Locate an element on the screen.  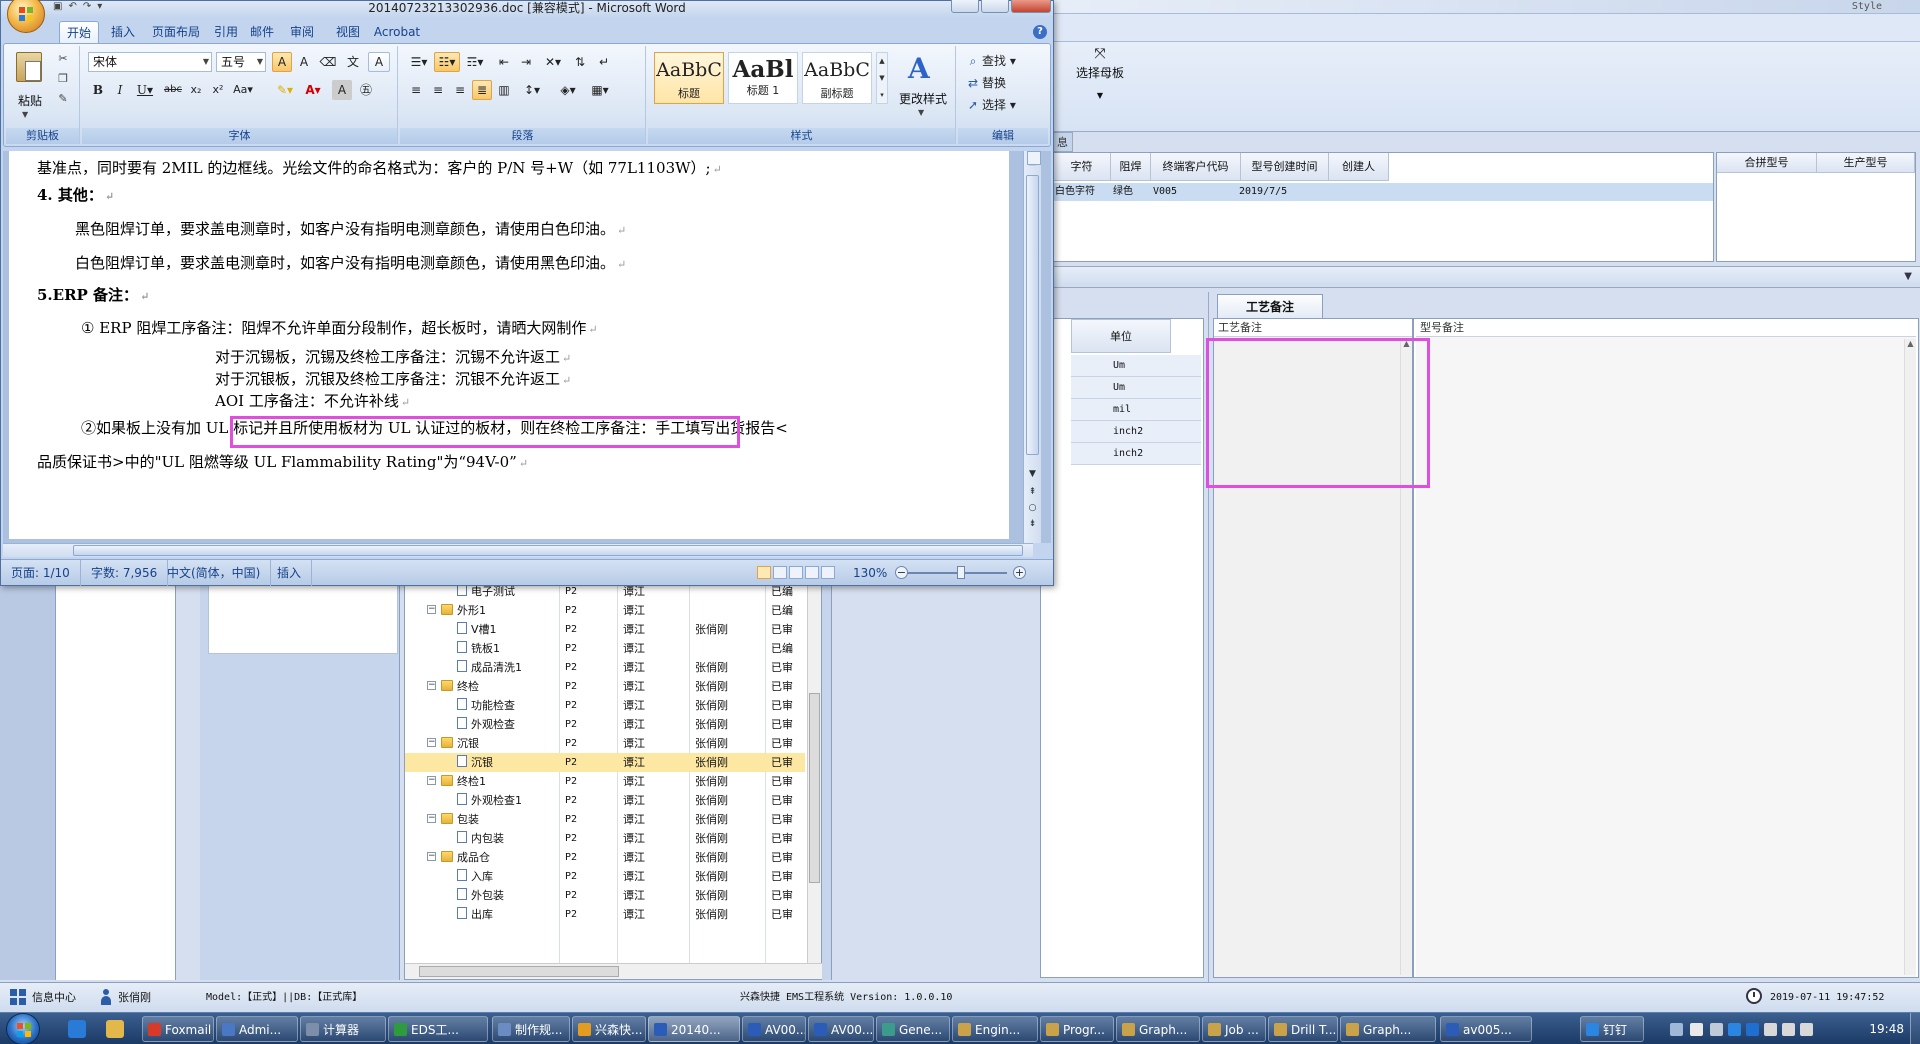
justify-button: ≣ is located at coordinates (482, 90).